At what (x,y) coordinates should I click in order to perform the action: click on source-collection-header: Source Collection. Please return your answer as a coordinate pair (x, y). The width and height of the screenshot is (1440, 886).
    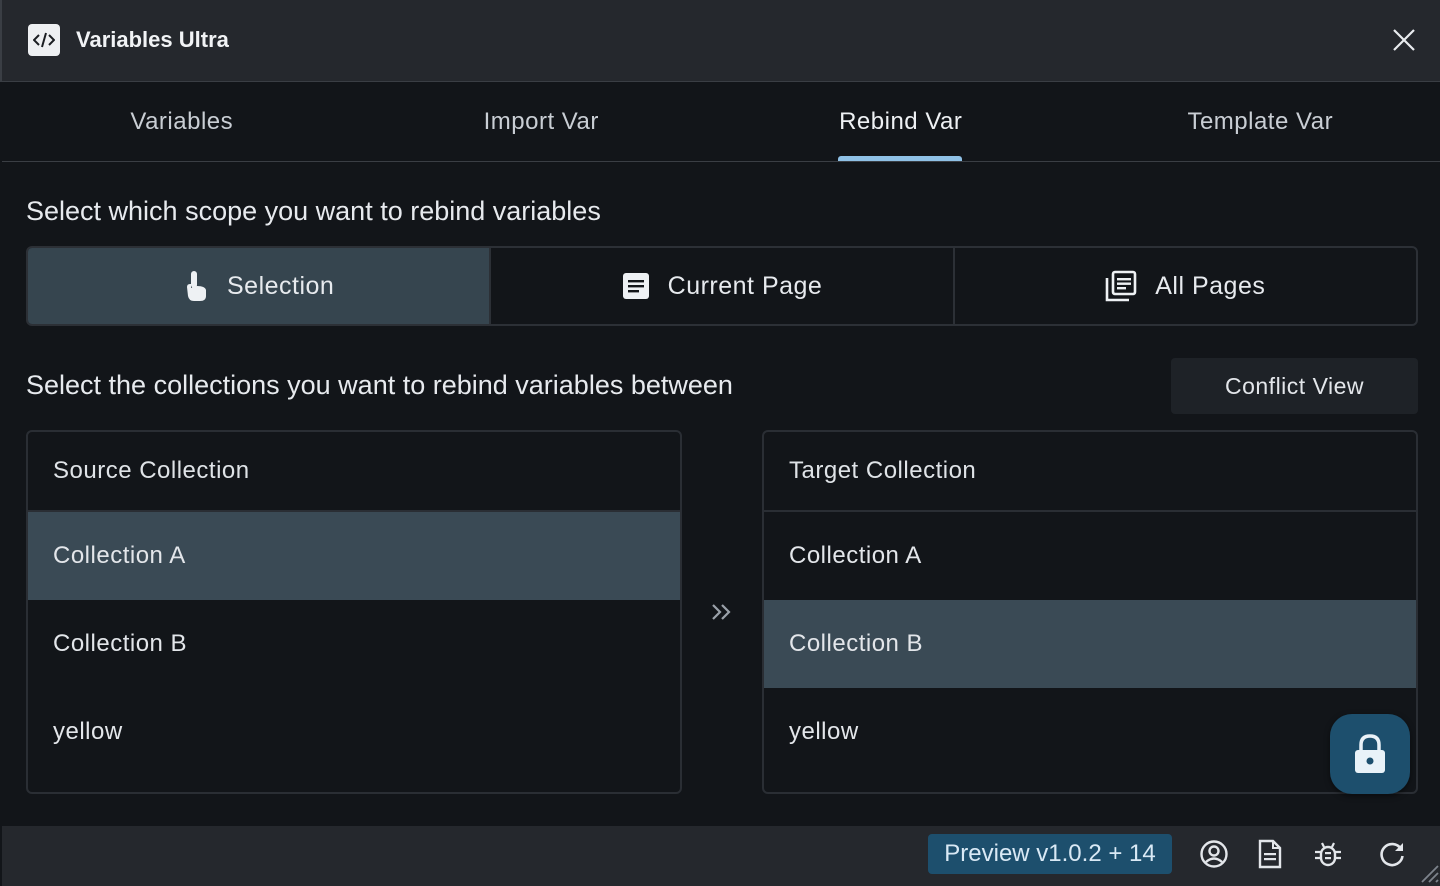
    Looking at the image, I should click on (354, 472).